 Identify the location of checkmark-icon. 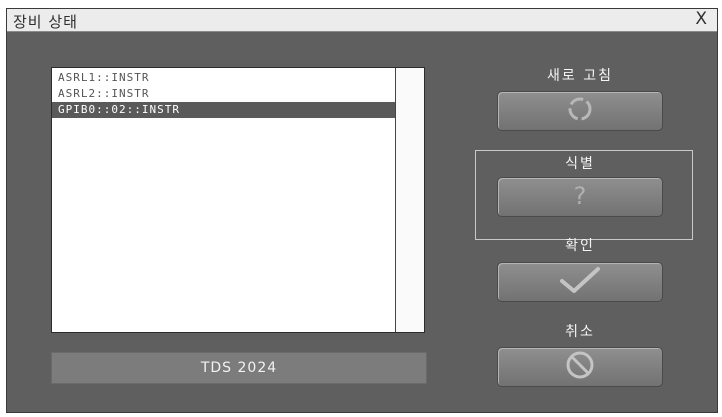
(580, 282).